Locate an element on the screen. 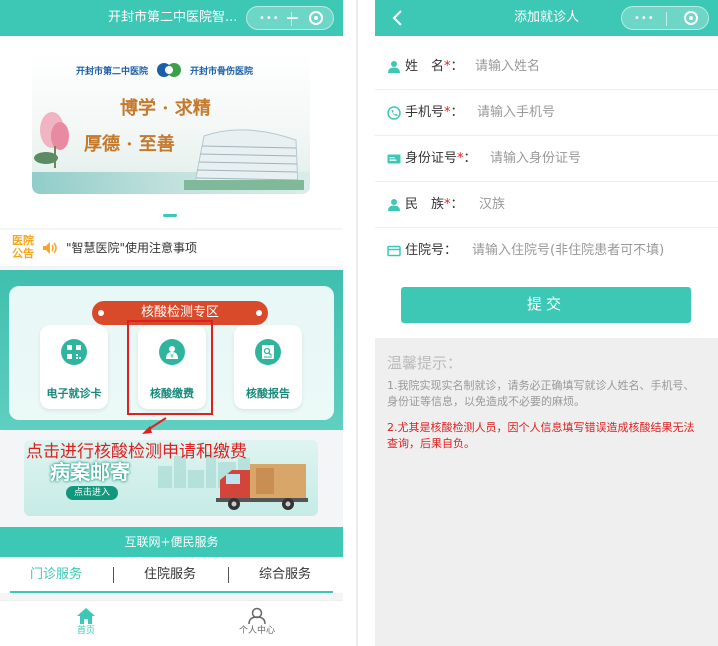 The height and width of the screenshot is (646, 718). tips-heading: 温馨提示： is located at coordinates (425, 363).